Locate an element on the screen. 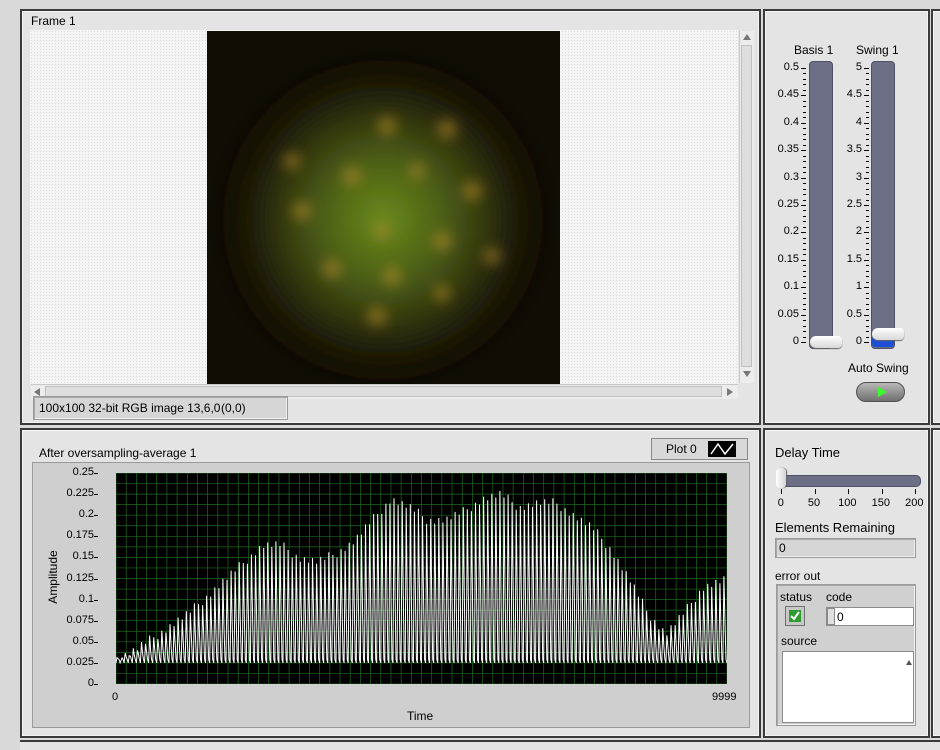  swing-slider-track is located at coordinates (883, 205).